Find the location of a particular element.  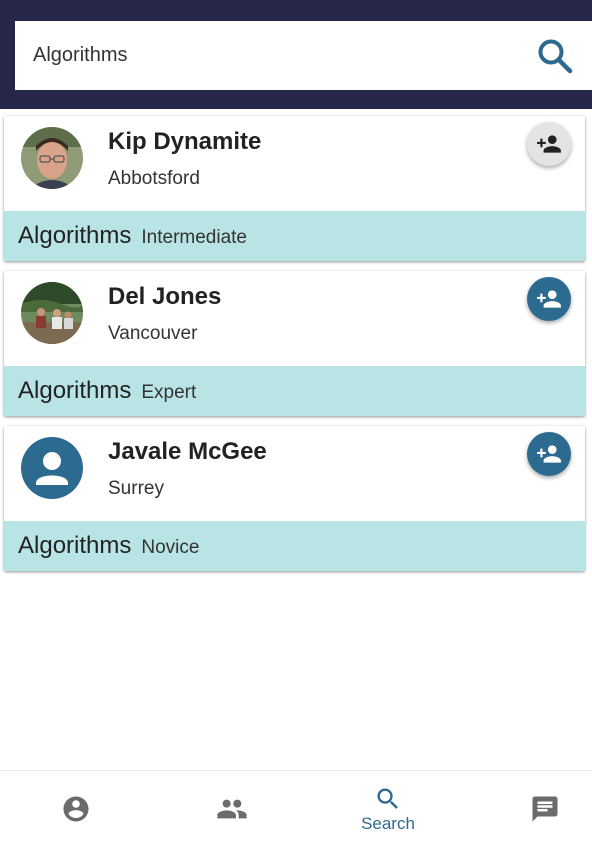

card-header: Kip Dynamite Abbotsford is located at coordinates (294, 163).